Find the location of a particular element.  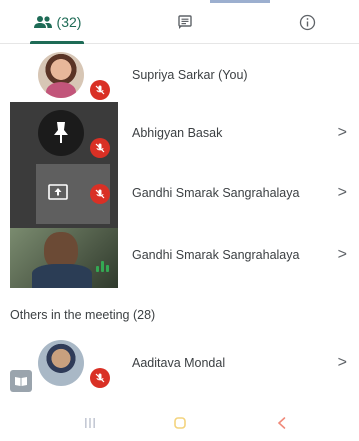

tab-info is located at coordinates (307, 22).